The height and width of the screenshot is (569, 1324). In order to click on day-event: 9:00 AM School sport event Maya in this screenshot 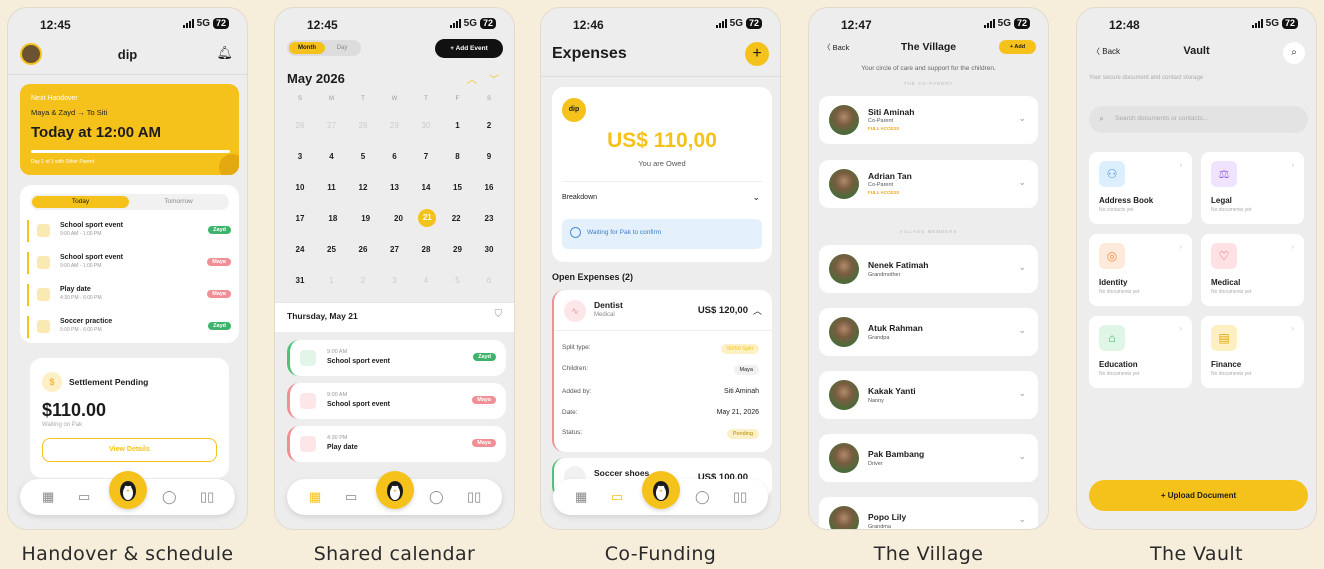, I will do `click(396, 401)`.